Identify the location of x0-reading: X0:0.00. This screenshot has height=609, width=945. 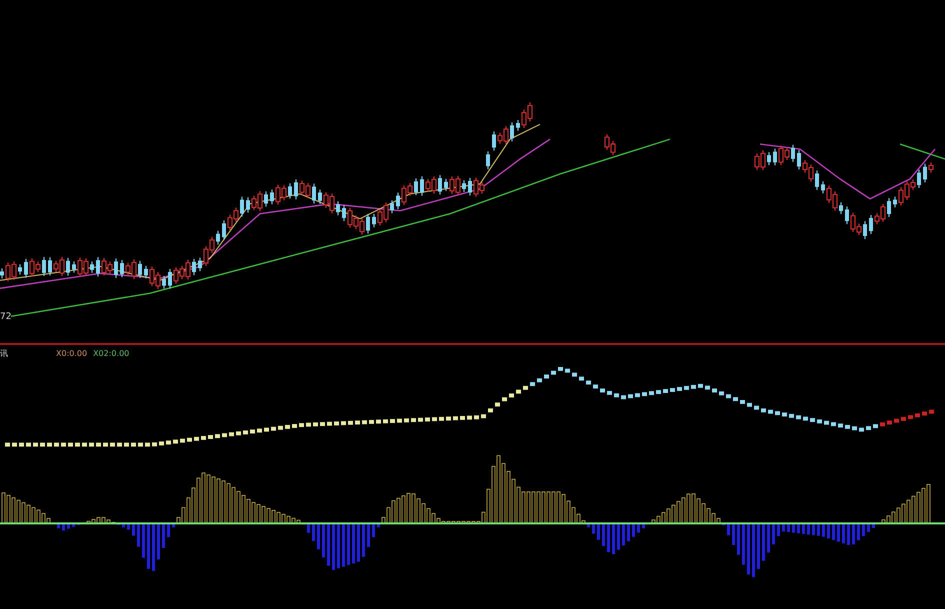
(72, 353).